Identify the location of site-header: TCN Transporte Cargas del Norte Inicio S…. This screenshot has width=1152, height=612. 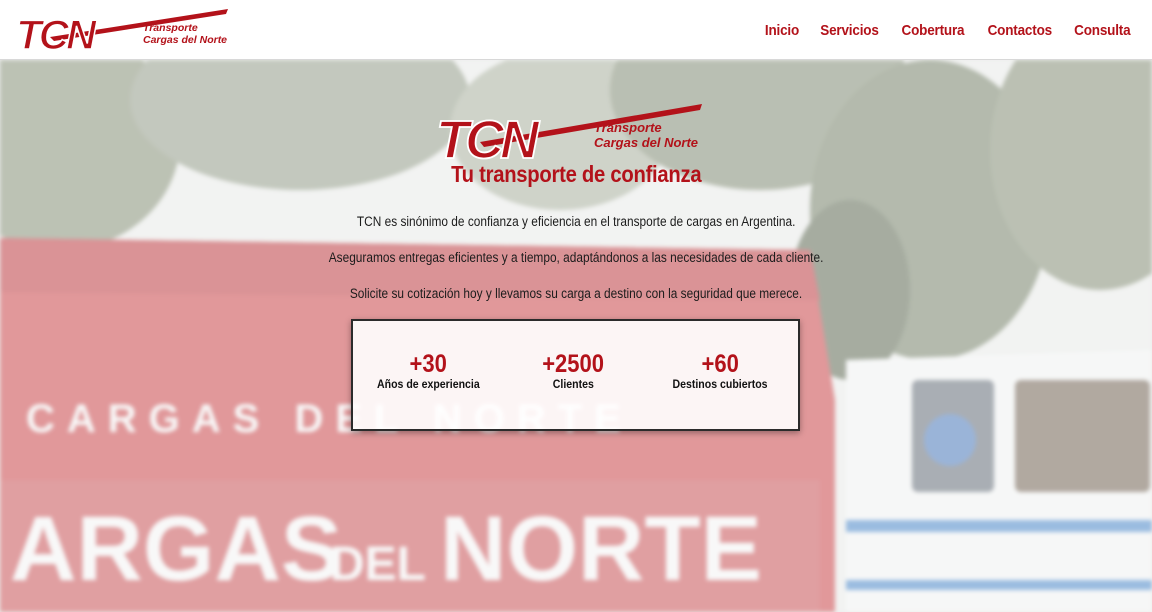
(576, 30).